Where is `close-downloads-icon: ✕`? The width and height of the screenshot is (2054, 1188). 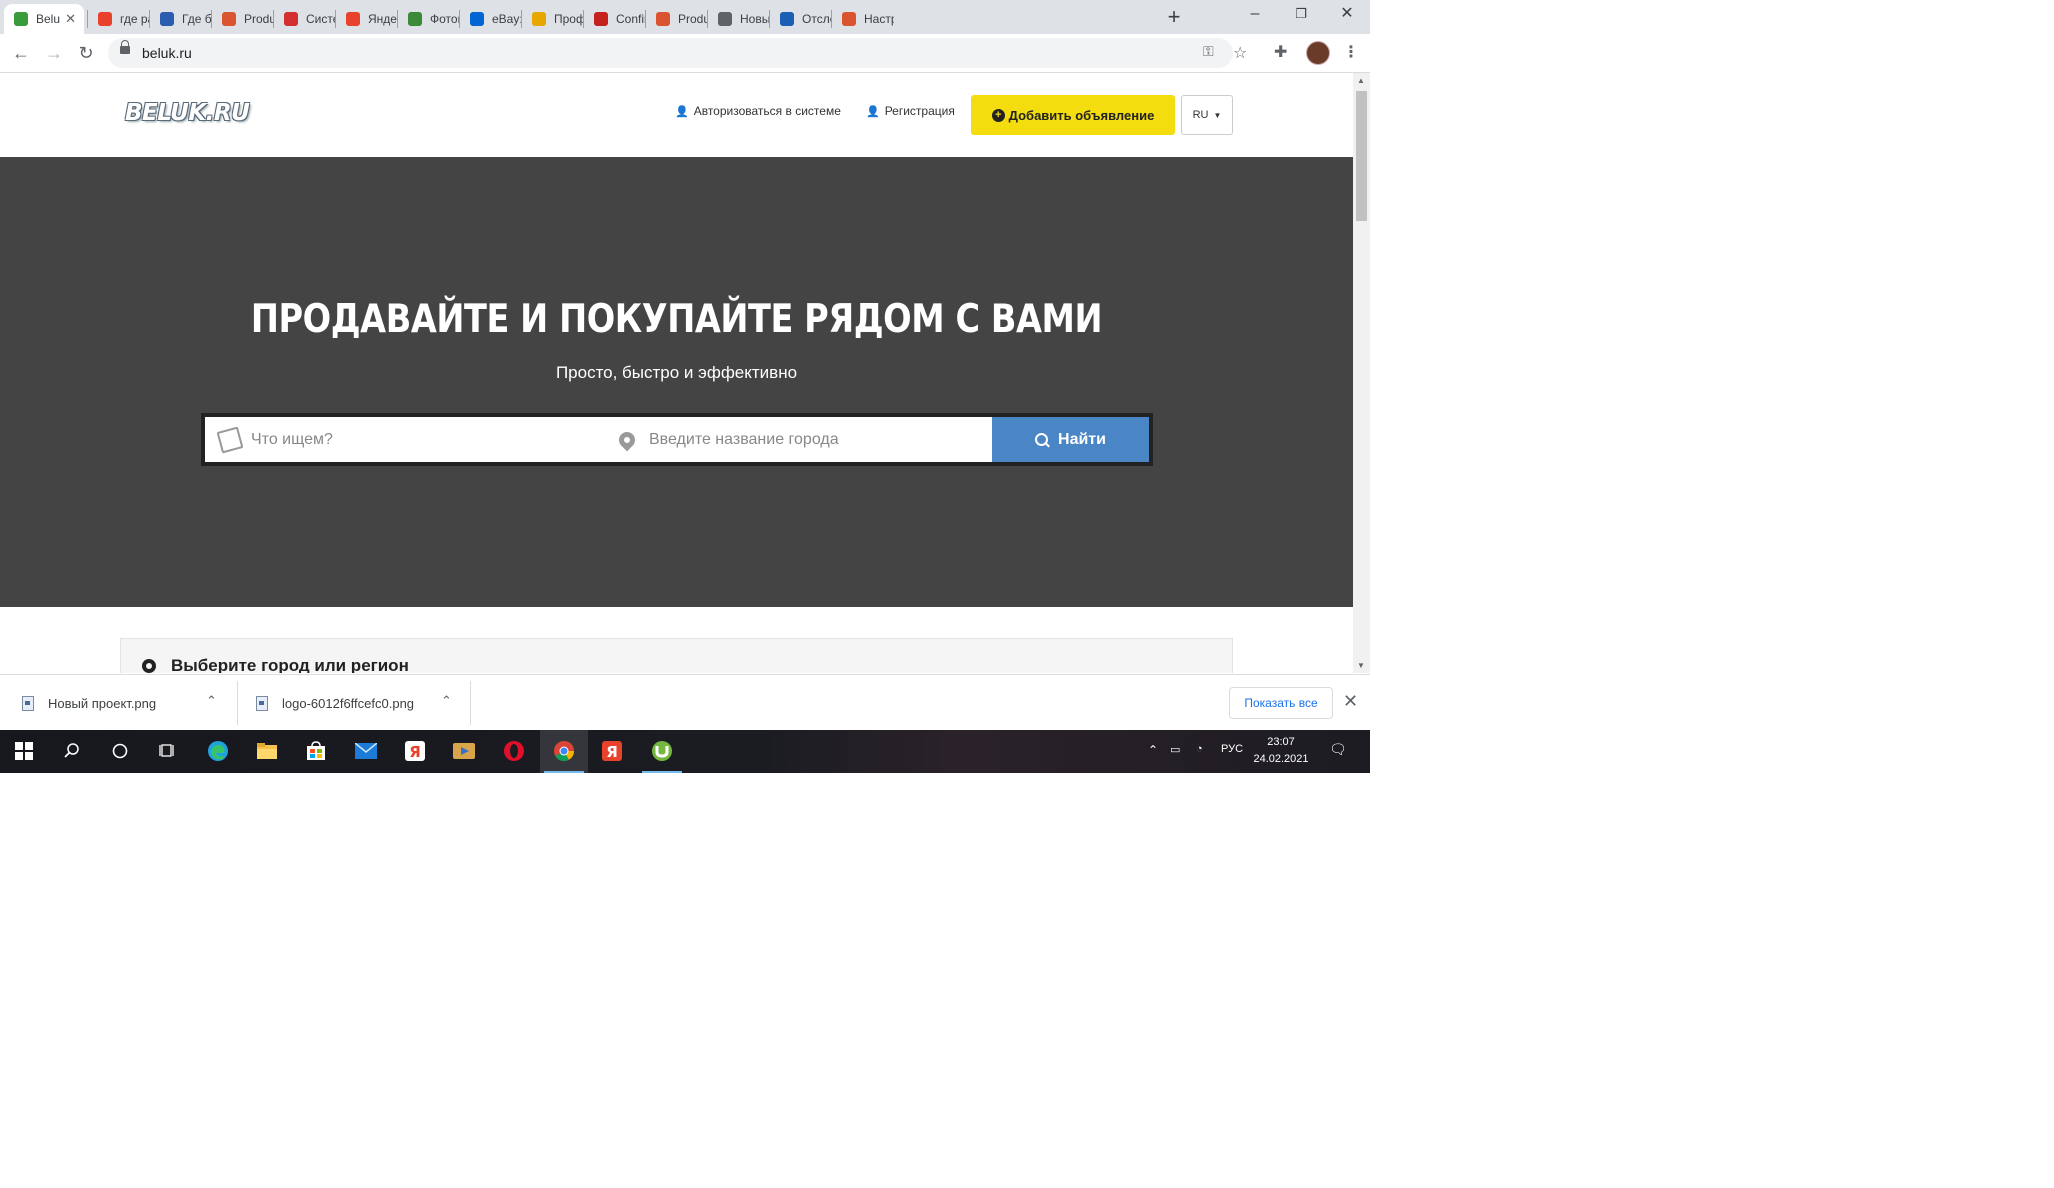
close-downloads-icon: ✕ is located at coordinates (1350, 701).